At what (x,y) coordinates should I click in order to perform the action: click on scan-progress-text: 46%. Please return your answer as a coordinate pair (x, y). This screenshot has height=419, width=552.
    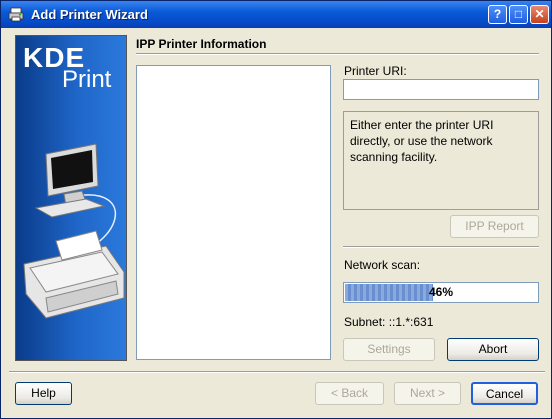
    Looking at the image, I should click on (441, 292).